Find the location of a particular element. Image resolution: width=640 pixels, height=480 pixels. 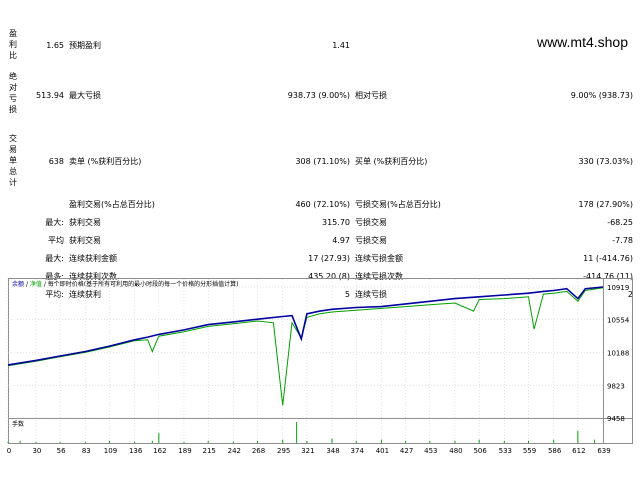

y-tick-label: 10554 is located at coordinates (618, 321).